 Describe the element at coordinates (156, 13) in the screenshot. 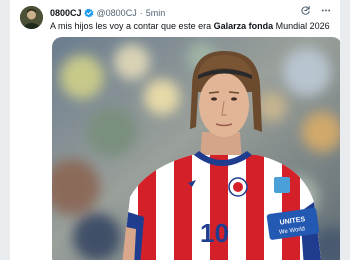

I see `post-time: 5min` at that location.